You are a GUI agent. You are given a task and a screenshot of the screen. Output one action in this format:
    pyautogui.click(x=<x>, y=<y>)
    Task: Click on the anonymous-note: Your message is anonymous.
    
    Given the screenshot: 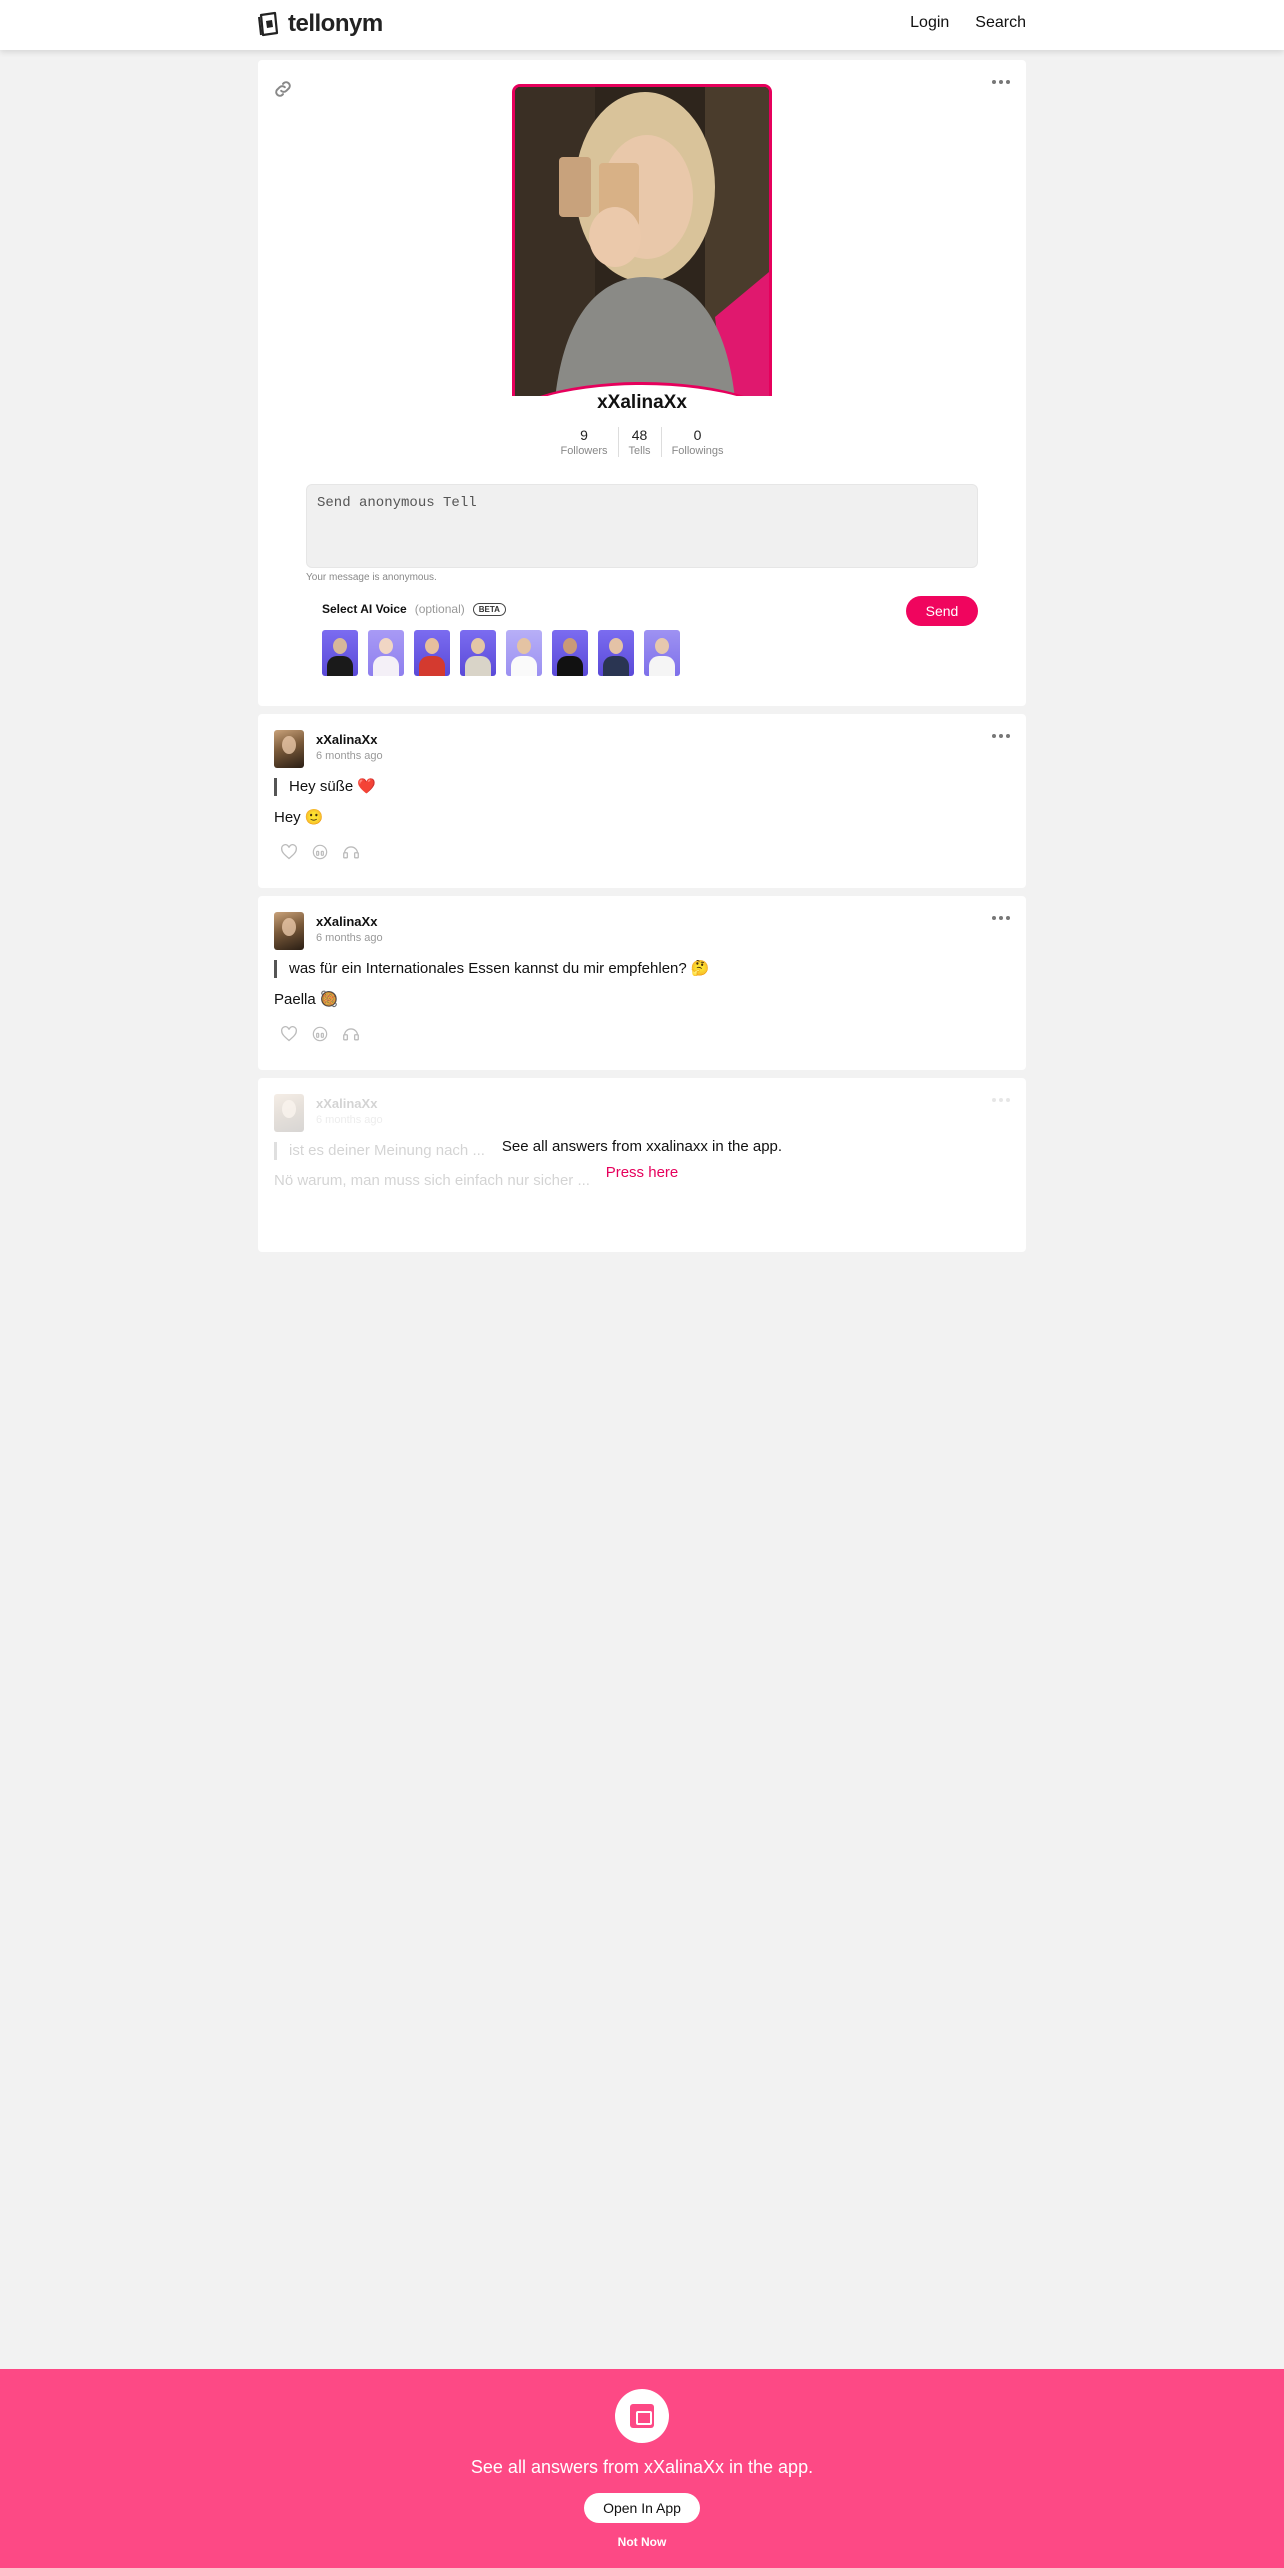 What is the action you would take?
    pyautogui.click(x=371, y=577)
    